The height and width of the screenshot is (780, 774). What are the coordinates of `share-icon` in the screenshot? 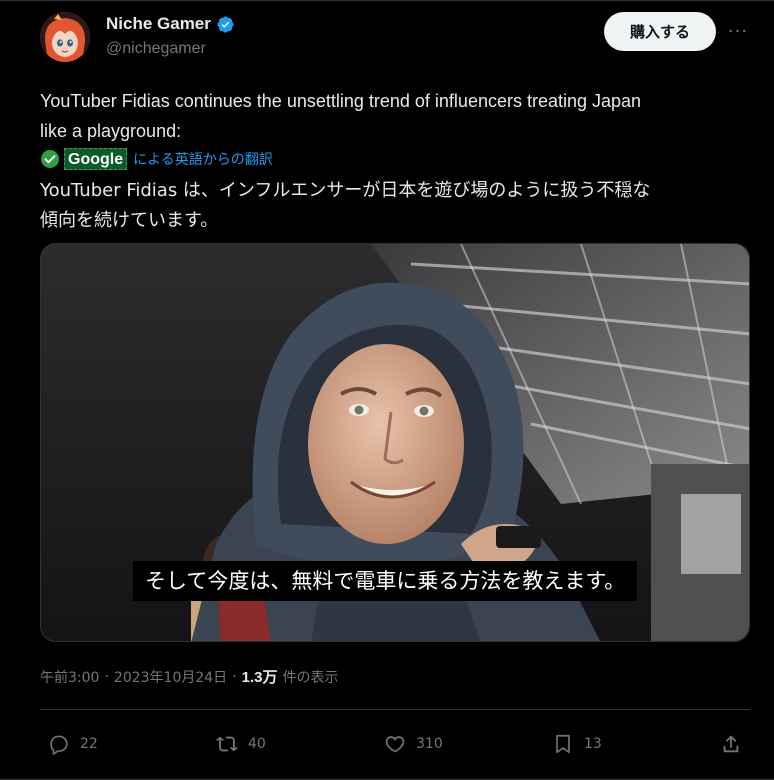 It's located at (731, 744).